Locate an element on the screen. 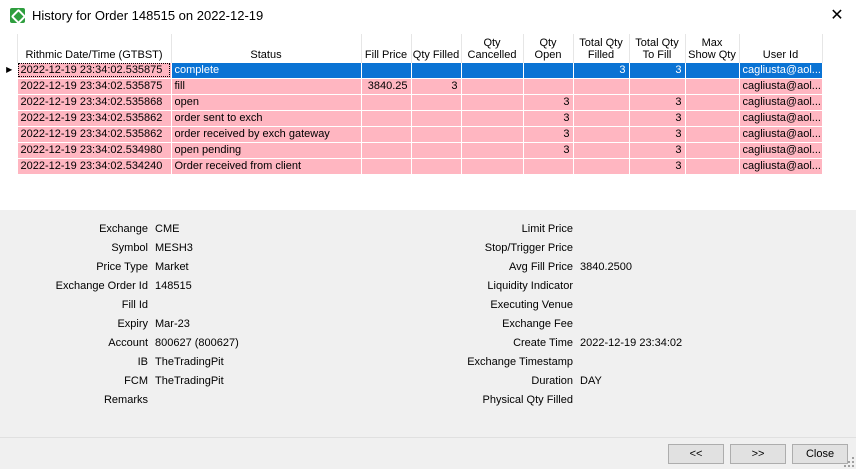 The image size is (856, 469). status-cell: open pending is located at coordinates (266, 150).